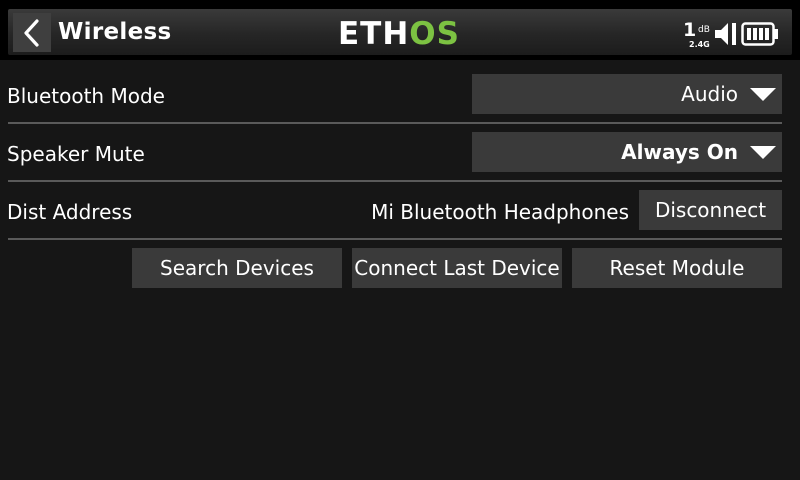  I want to click on speaker-icon, so click(726, 34).